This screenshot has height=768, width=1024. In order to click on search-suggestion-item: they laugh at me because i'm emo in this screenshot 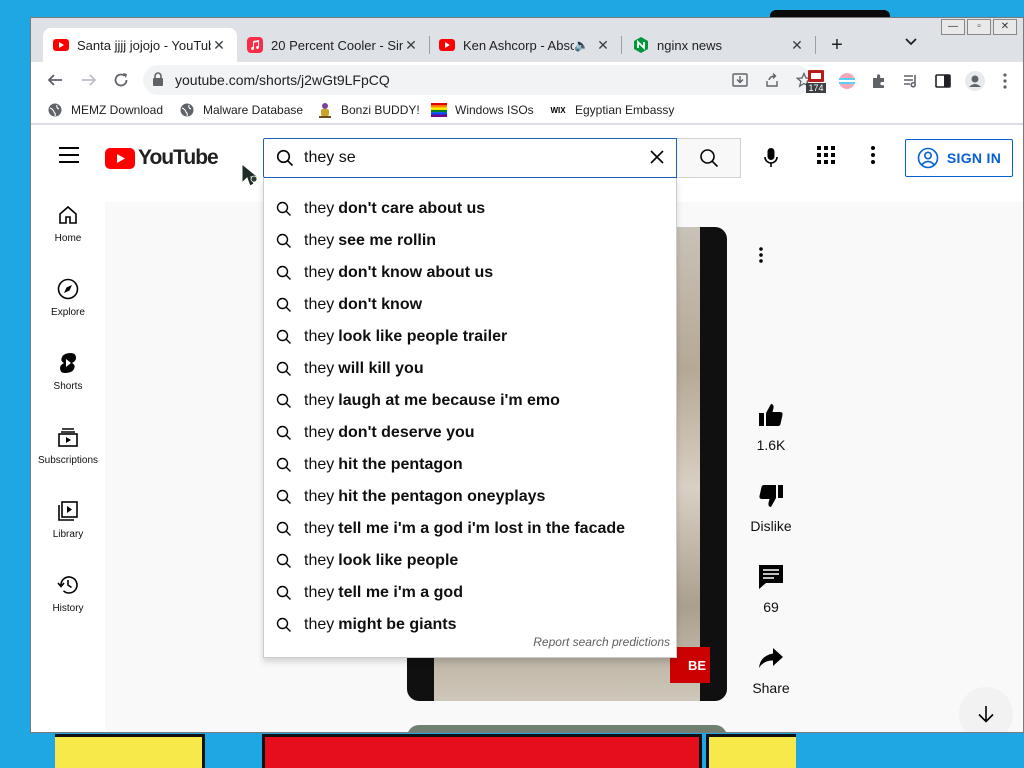, I will do `click(470, 401)`.